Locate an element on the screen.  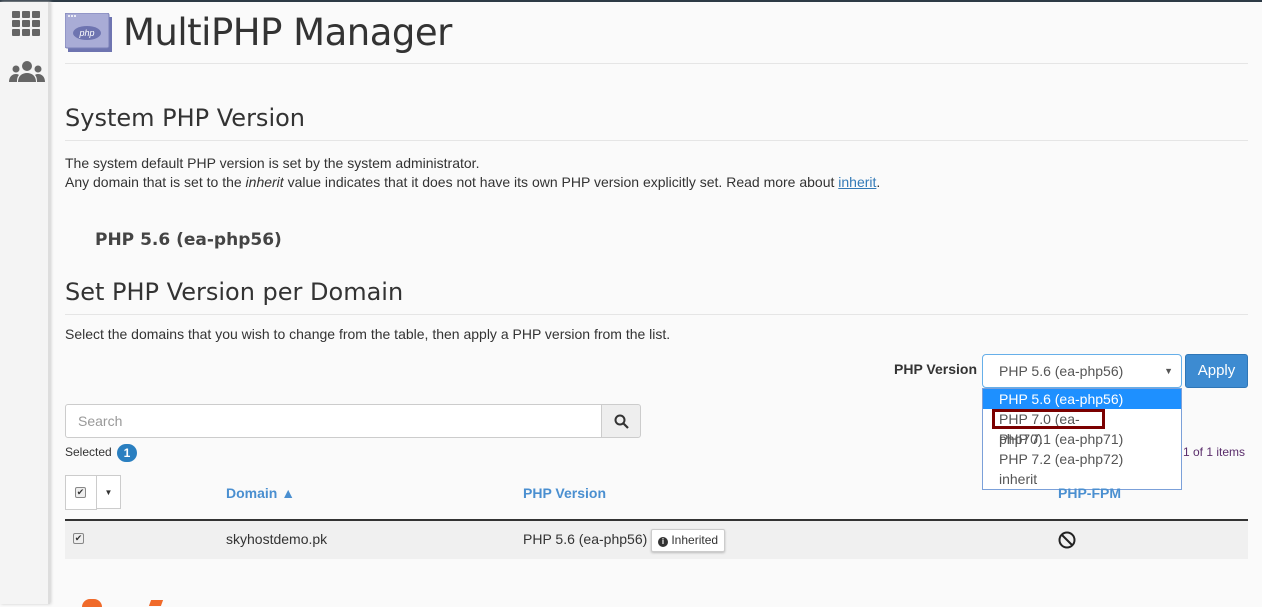
row-php-version: PHP 5.6 (ea-php56) is located at coordinates (585, 539).